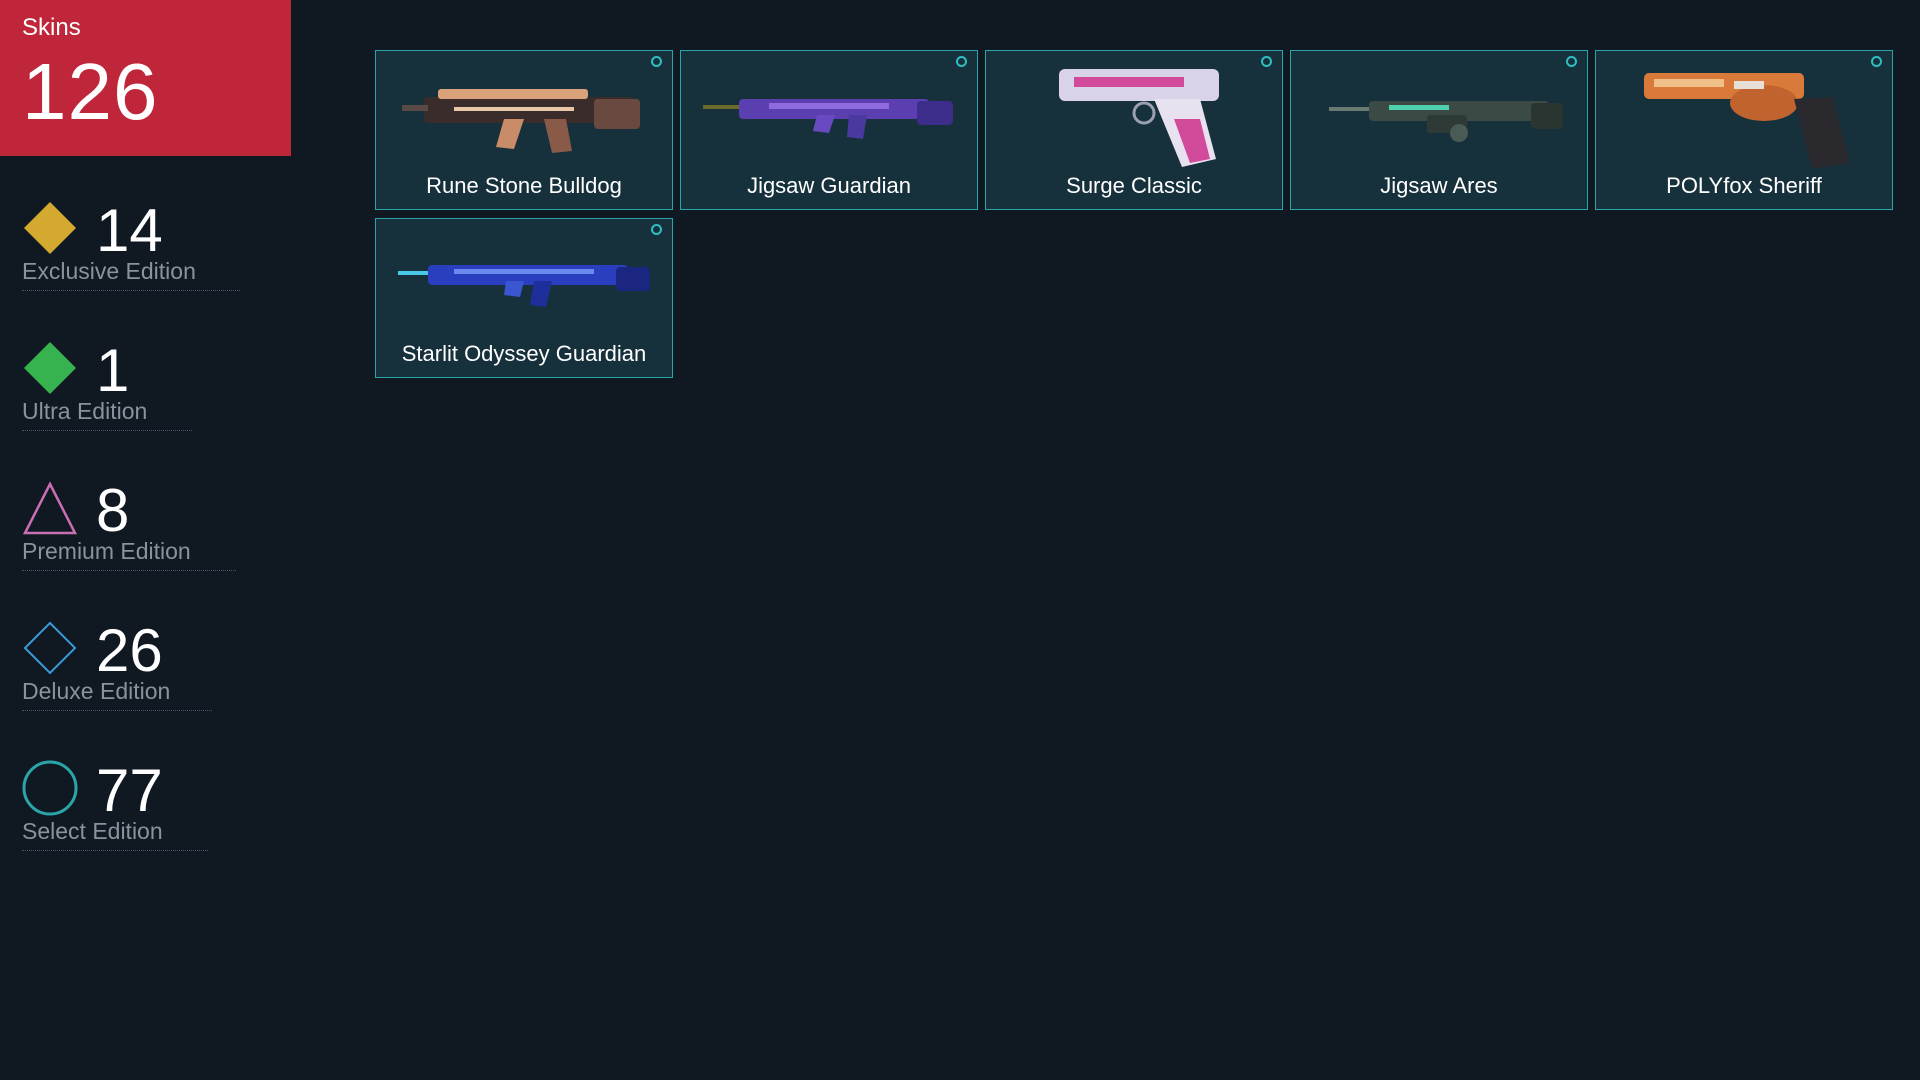 The width and height of the screenshot is (1920, 1080). Describe the element at coordinates (92, 831) in the screenshot. I see `stat-label: Select Edition` at that location.